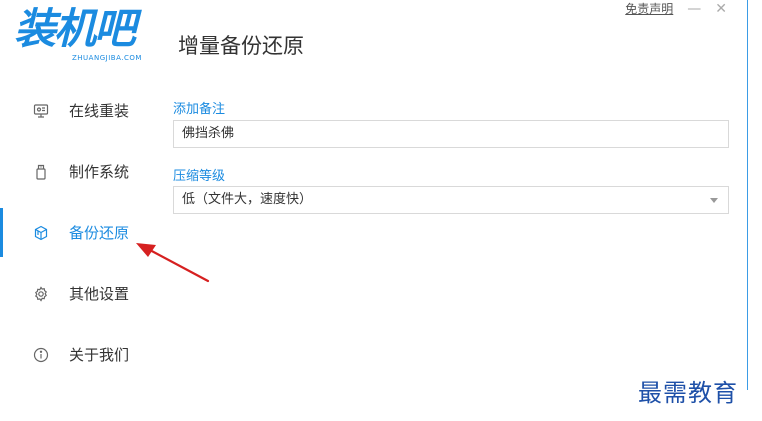 The image size is (762, 421). Describe the element at coordinates (714, 200) in the screenshot. I see `chevron-down-icon` at that location.